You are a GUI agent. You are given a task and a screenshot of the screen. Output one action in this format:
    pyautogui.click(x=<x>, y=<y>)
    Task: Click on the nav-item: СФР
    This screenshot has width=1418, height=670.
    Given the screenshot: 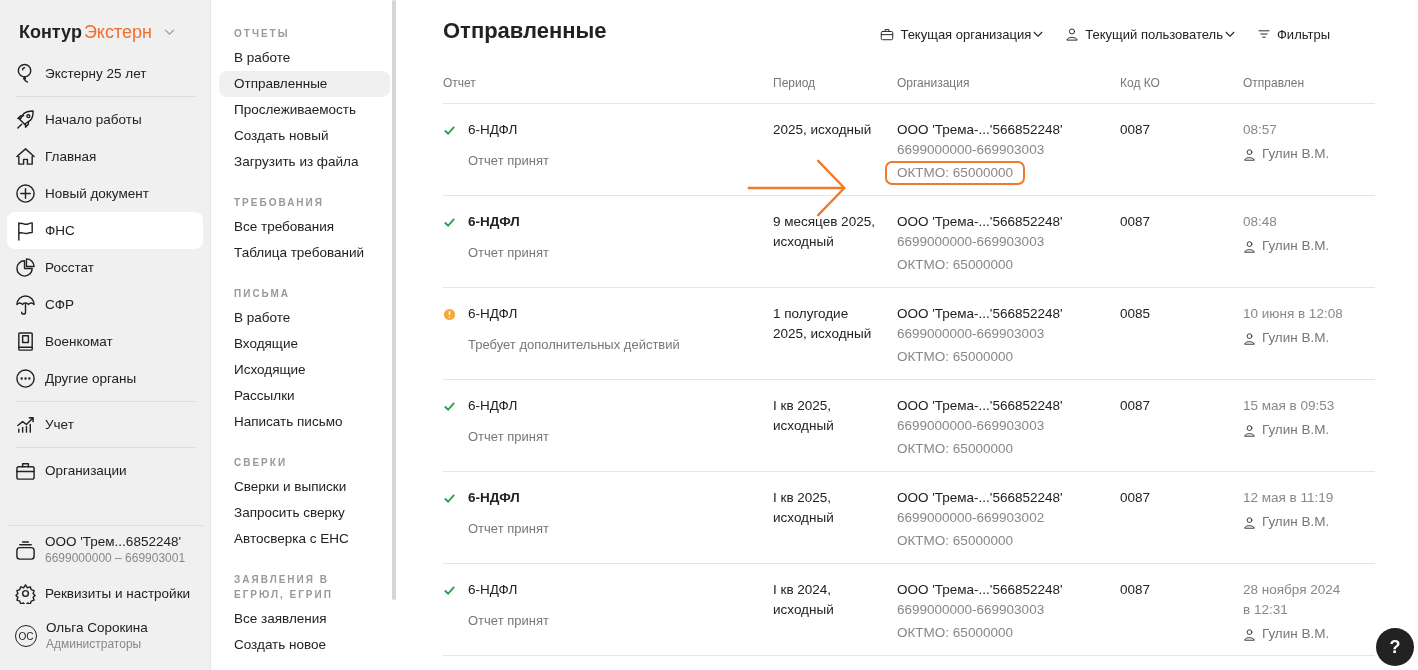 What is the action you would take?
    pyautogui.click(x=105, y=304)
    